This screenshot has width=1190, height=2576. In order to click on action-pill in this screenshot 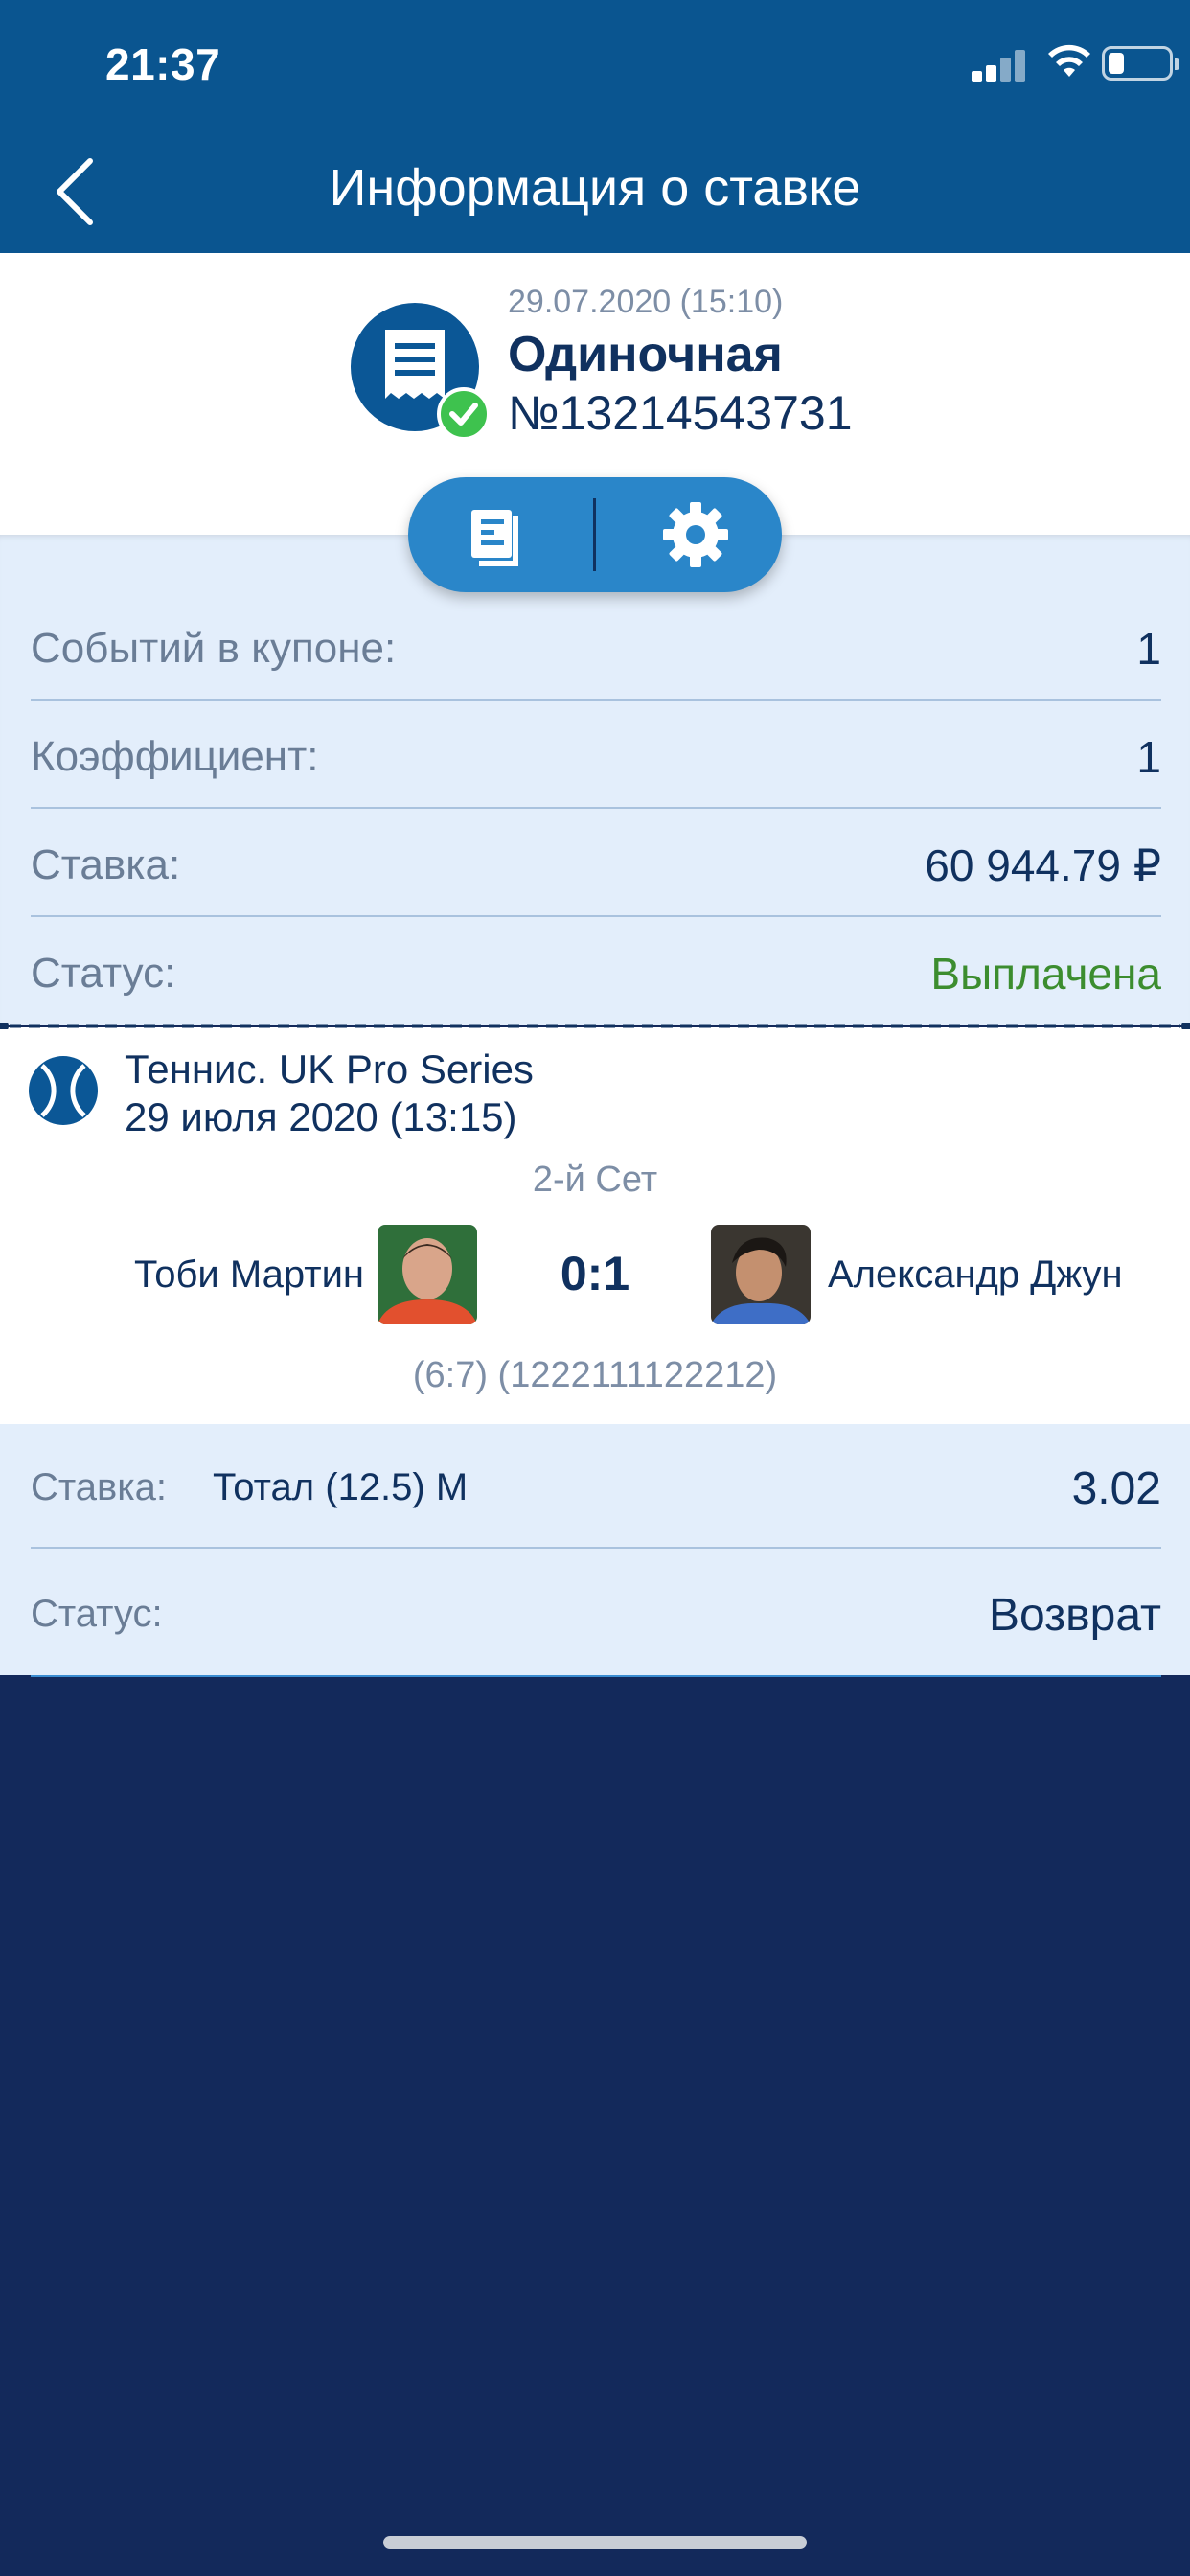, I will do `click(595, 534)`.